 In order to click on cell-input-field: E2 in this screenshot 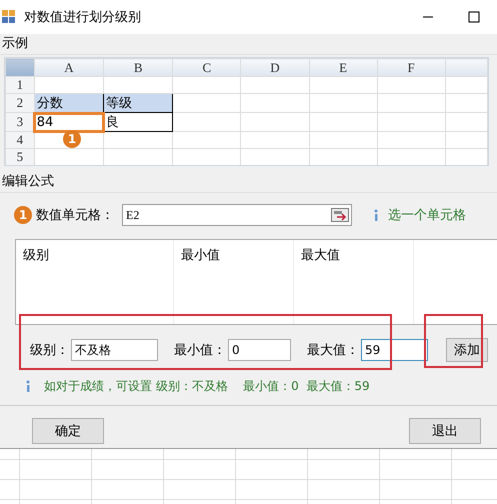, I will do `click(237, 215)`.